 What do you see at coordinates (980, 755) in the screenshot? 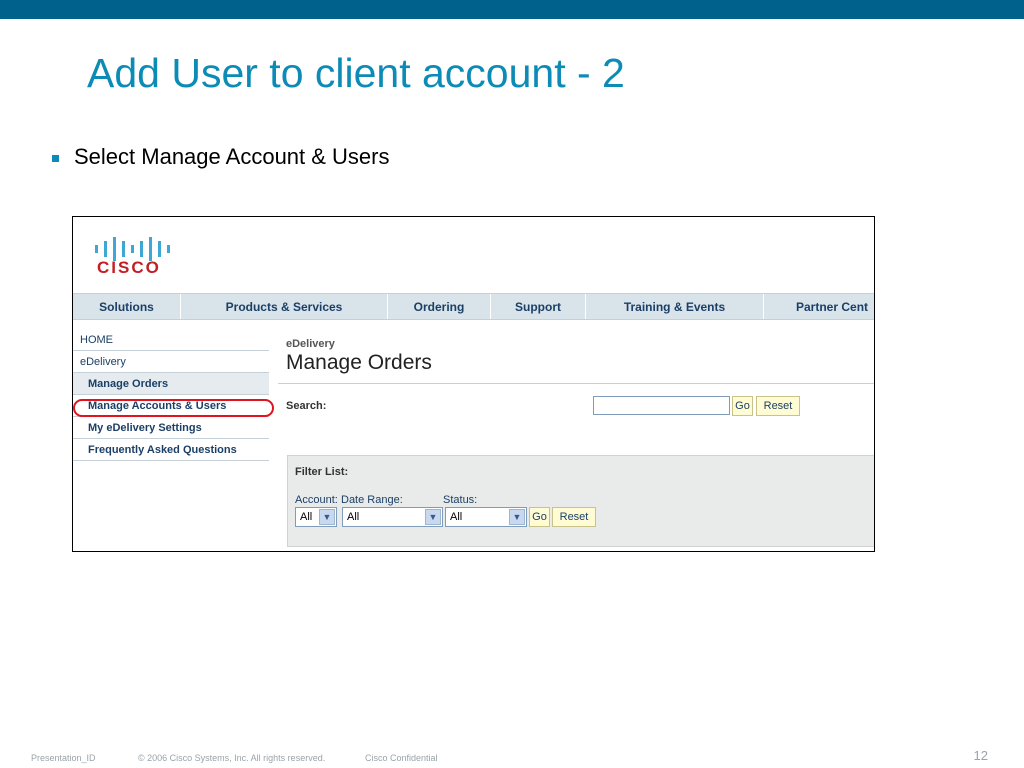
I see `page-number: 12` at bounding box center [980, 755].